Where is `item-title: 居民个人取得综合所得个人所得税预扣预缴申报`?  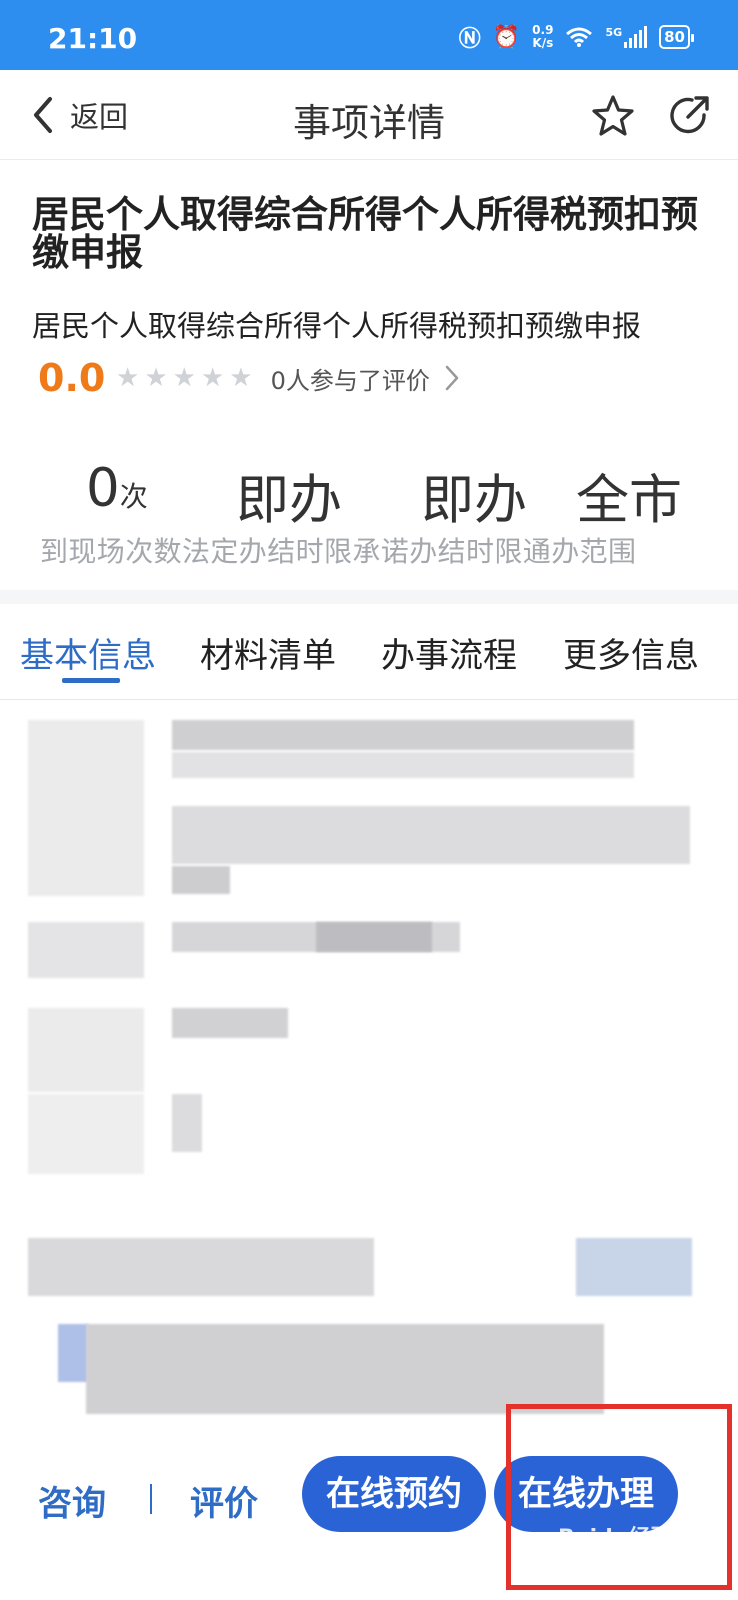
item-title: 居民个人取得综合所得个人所得税预扣预缴申报 is located at coordinates (365, 233).